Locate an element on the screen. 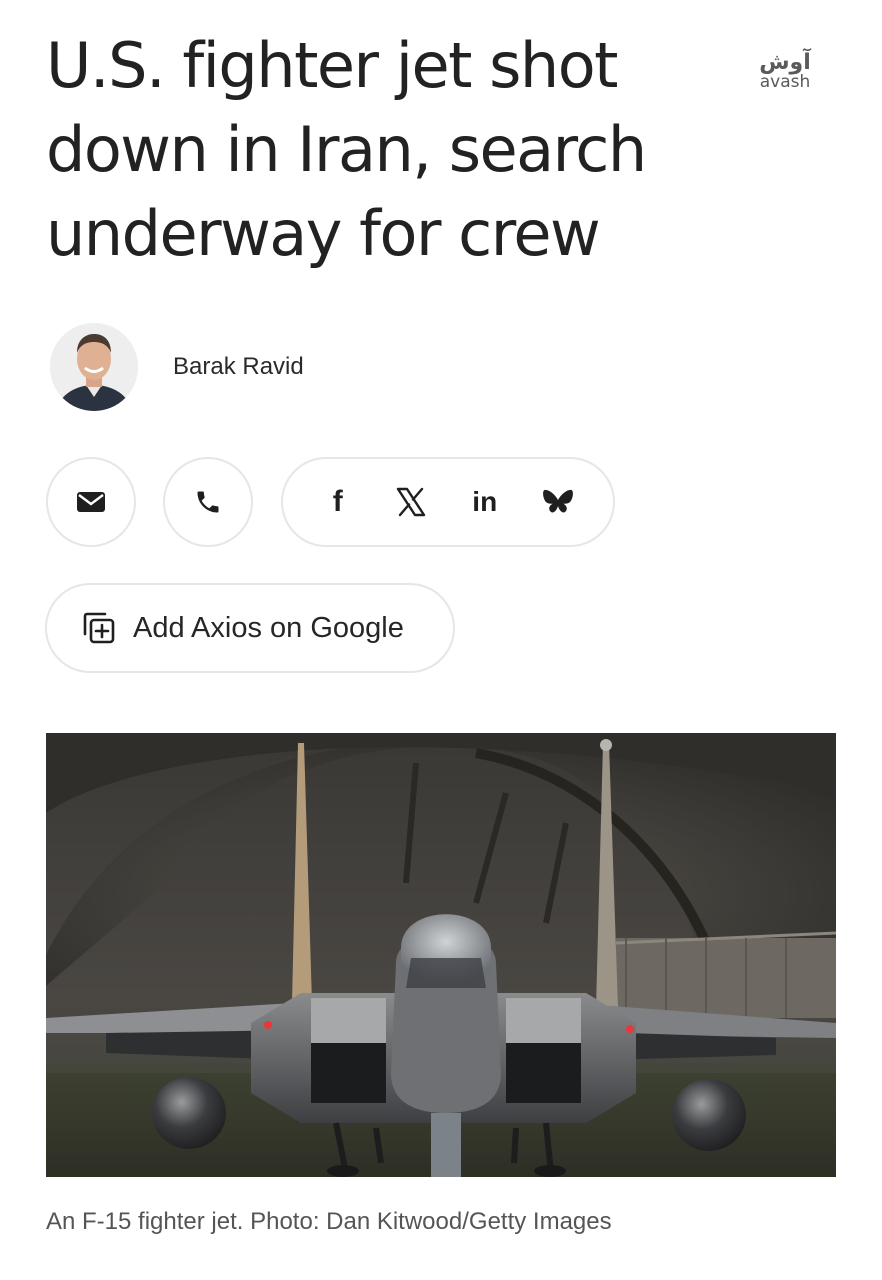 This screenshot has height=1280, width=882. facebook-share-button: f is located at coordinates (338, 502).